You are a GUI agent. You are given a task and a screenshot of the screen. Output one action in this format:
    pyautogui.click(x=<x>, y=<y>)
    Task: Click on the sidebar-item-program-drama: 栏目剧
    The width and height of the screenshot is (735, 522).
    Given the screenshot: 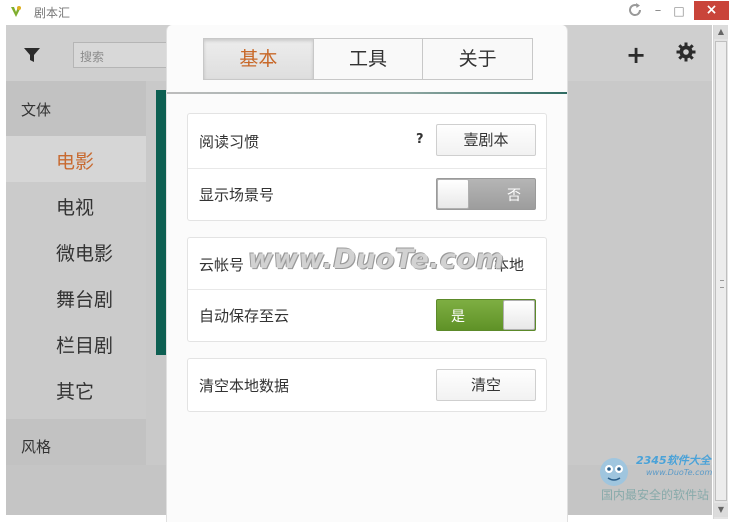 What is the action you would take?
    pyautogui.click(x=76, y=343)
    